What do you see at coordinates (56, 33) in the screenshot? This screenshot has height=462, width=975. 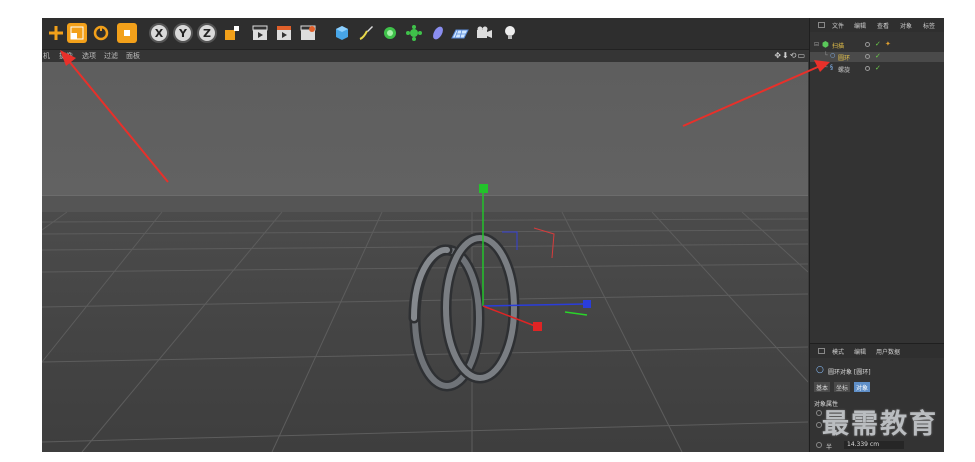 I see `move-tool-icon` at bounding box center [56, 33].